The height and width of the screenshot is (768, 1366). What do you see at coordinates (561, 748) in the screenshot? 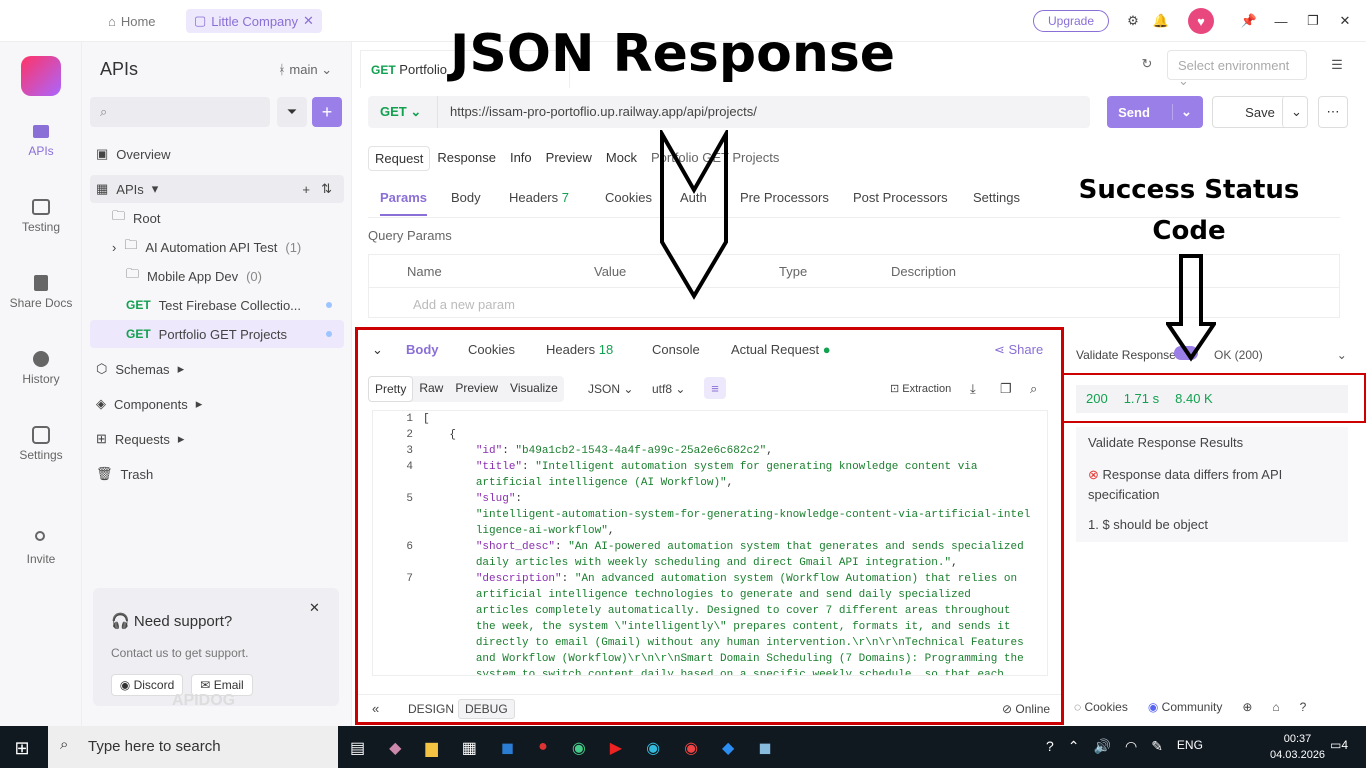
I see `taskbar-apps: ▤ ◆ ▆ ▦ ◼ ● ◉ ▶ ◉ ◉ ◆ ◼` at bounding box center [561, 748].